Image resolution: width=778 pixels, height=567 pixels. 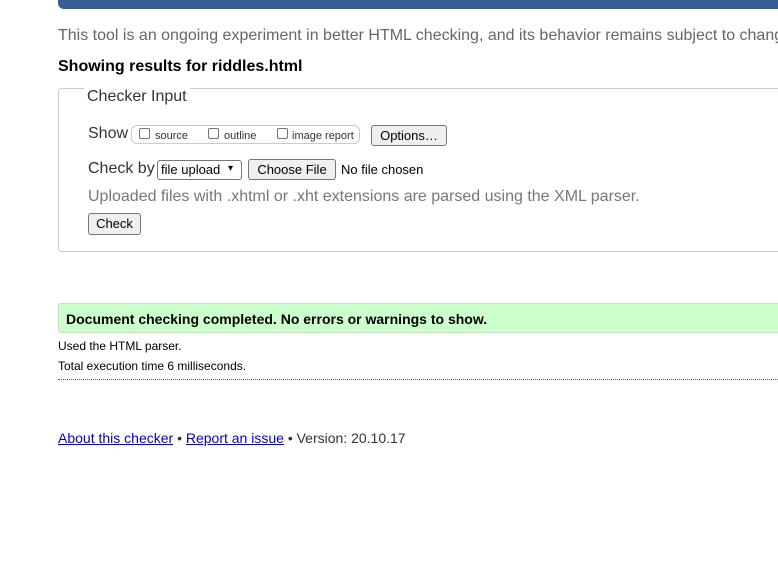 What do you see at coordinates (351, 438) in the screenshot?
I see `version-text: Version: 20.10.17` at bounding box center [351, 438].